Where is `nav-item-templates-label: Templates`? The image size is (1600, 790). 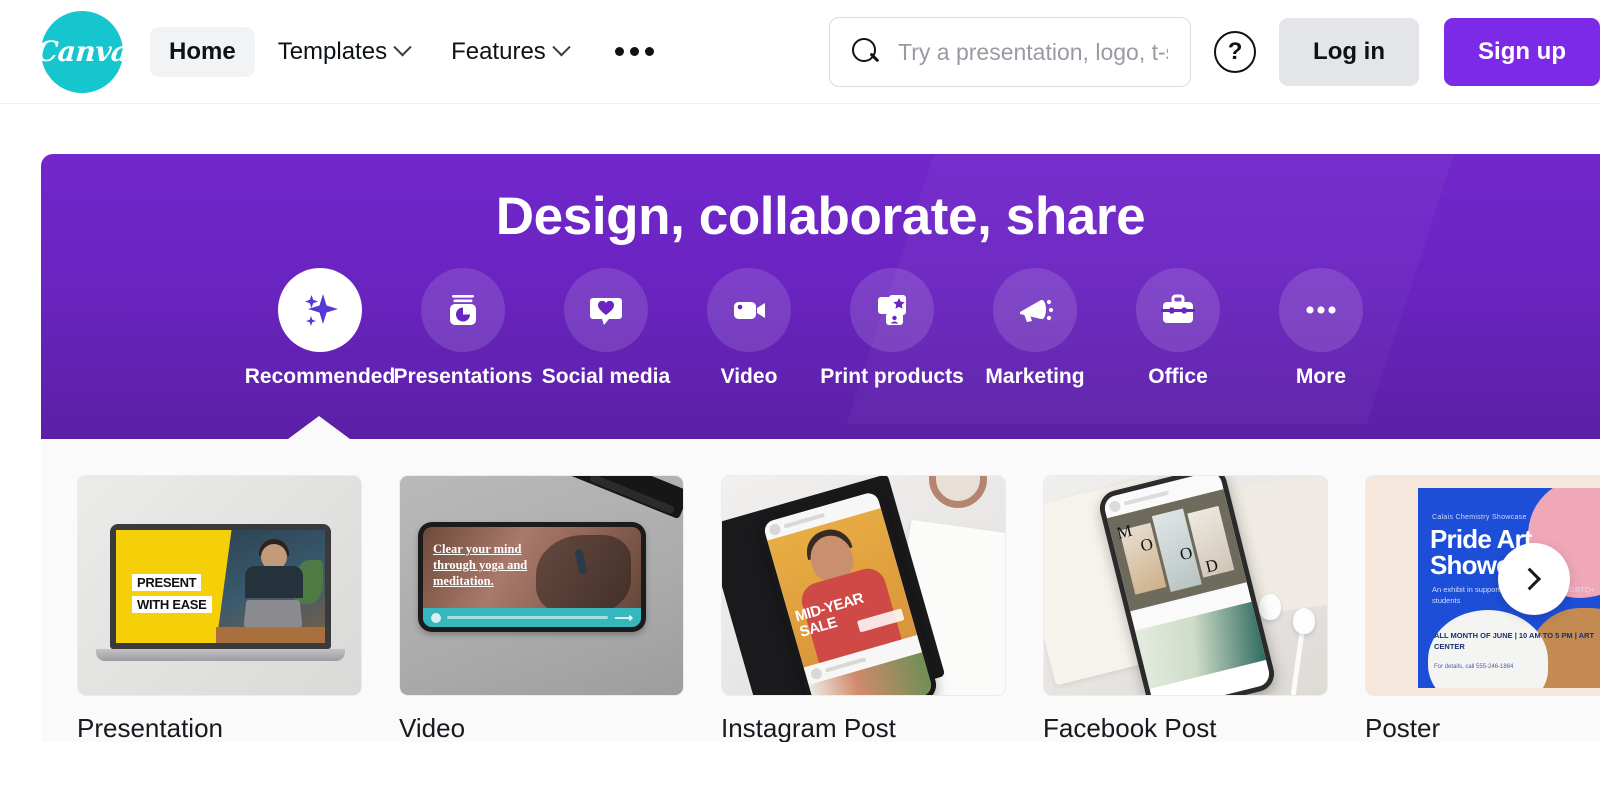
nav-item-templates-label: Templates is located at coordinates (332, 51).